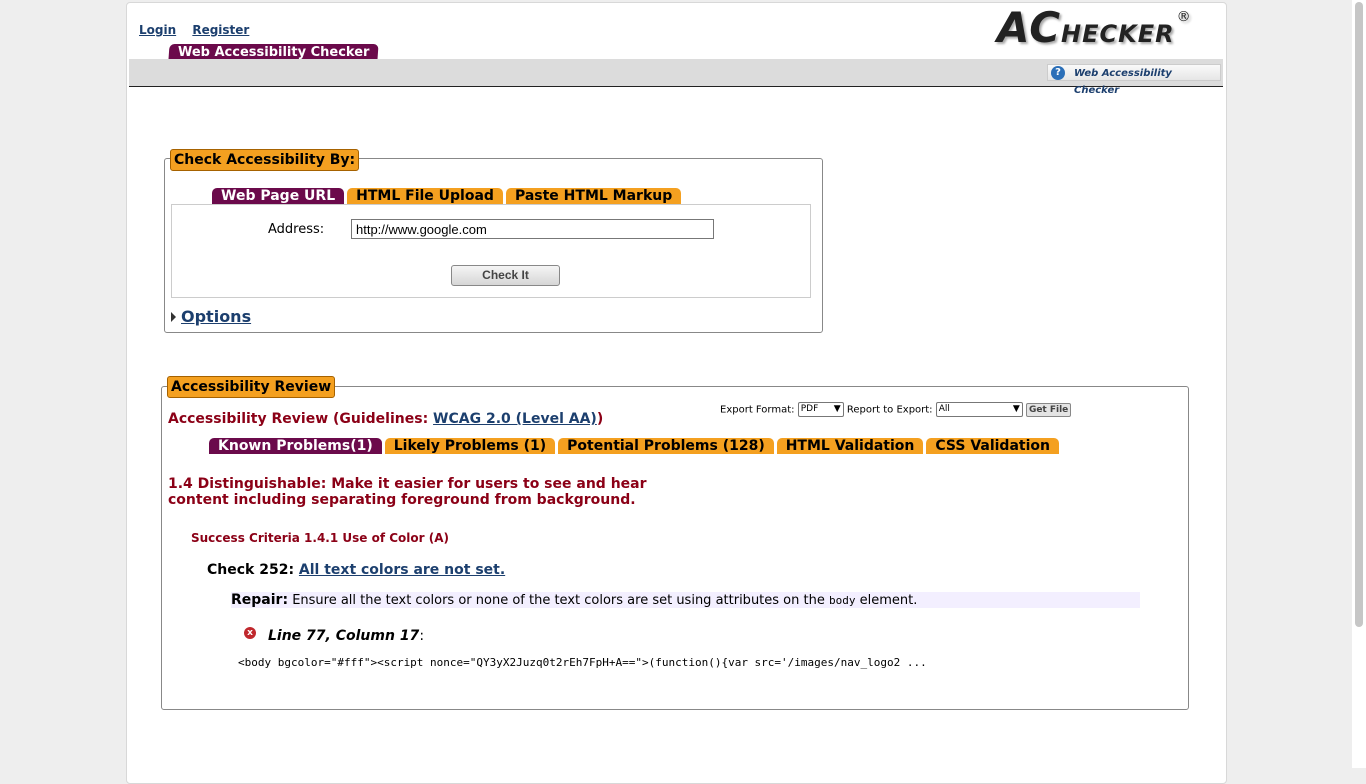  Describe the element at coordinates (979, 409) in the screenshot. I see `report-to-export-select: All ▼` at that location.